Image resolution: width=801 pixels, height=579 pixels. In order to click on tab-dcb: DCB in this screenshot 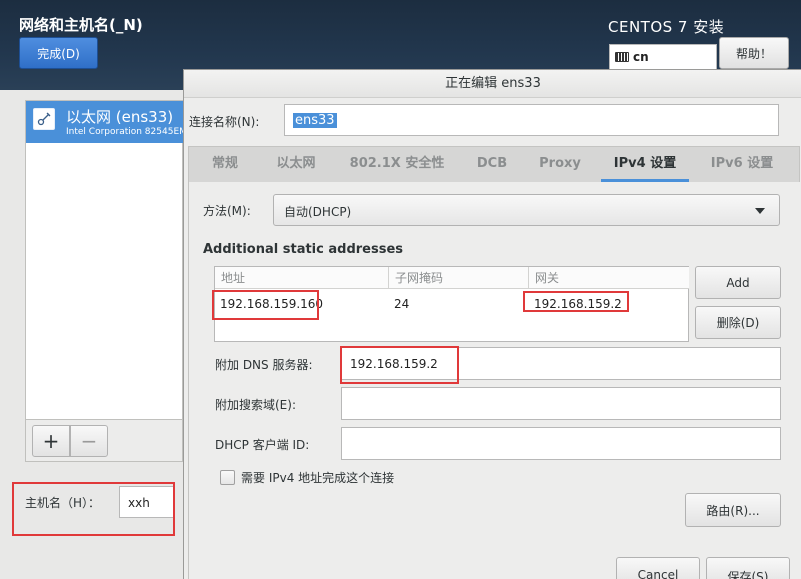, I will do `click(492, 164)`.